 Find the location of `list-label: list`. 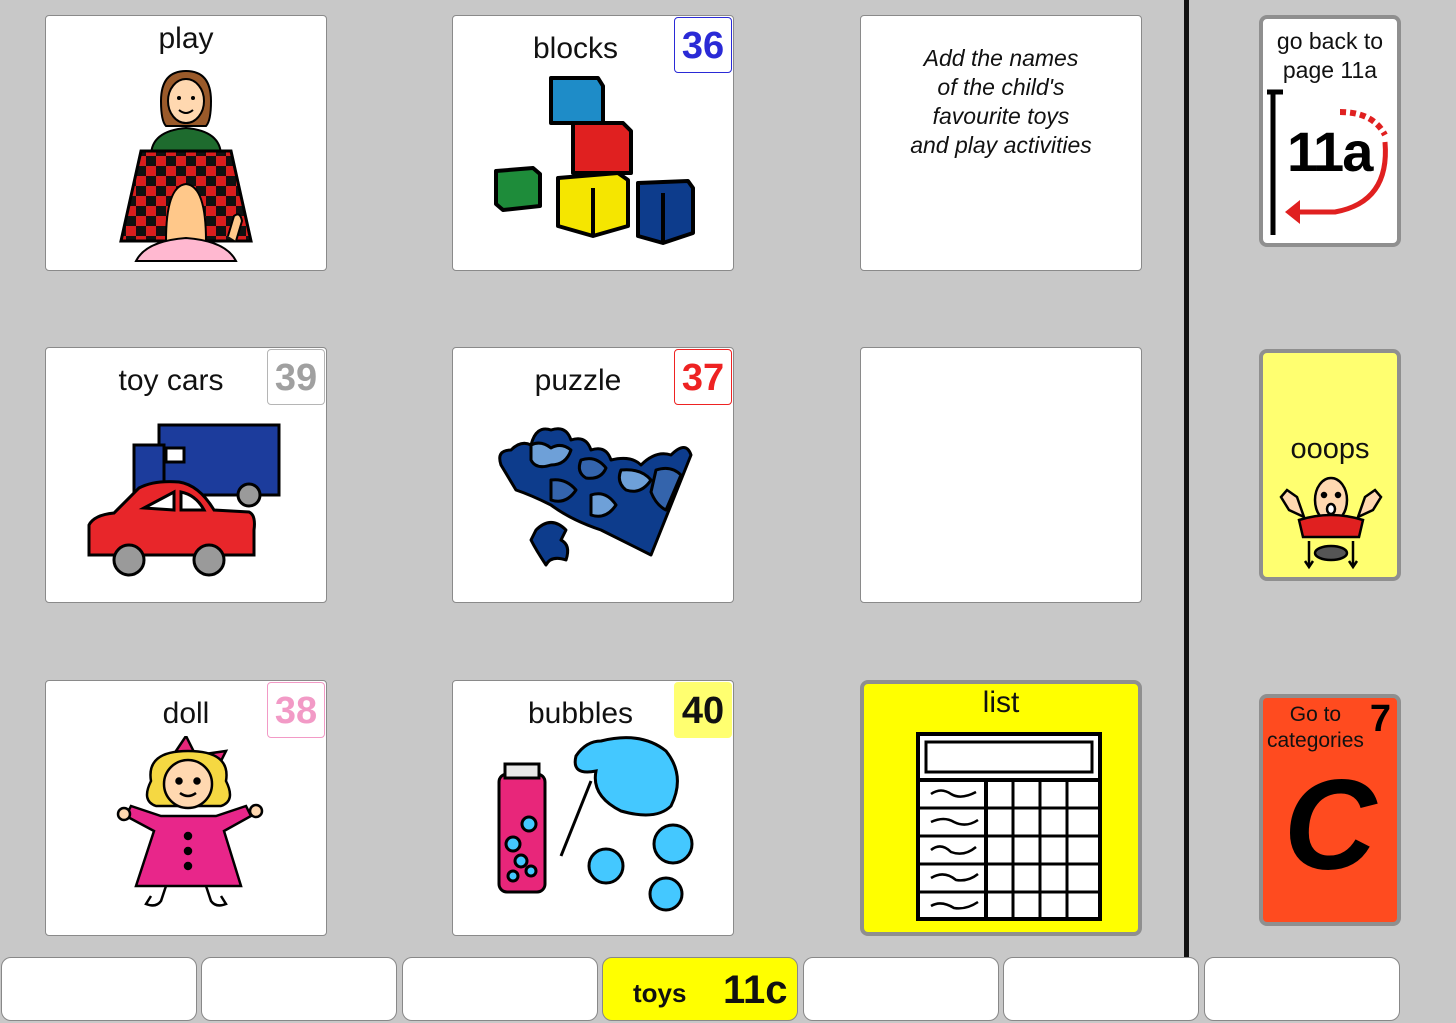

list-label: list is located at coordinates (1001, 702).